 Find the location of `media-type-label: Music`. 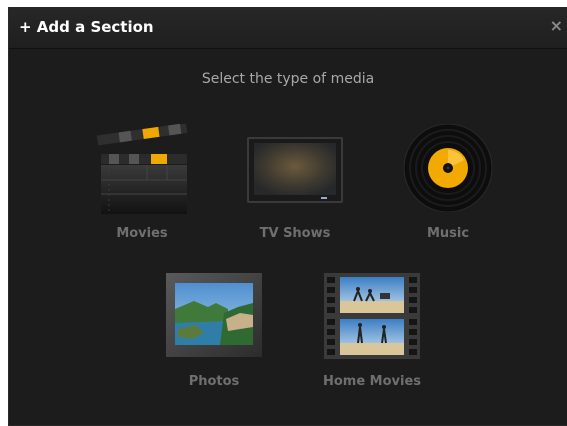

media-type-label: Music is located at coordinates (448, 233).